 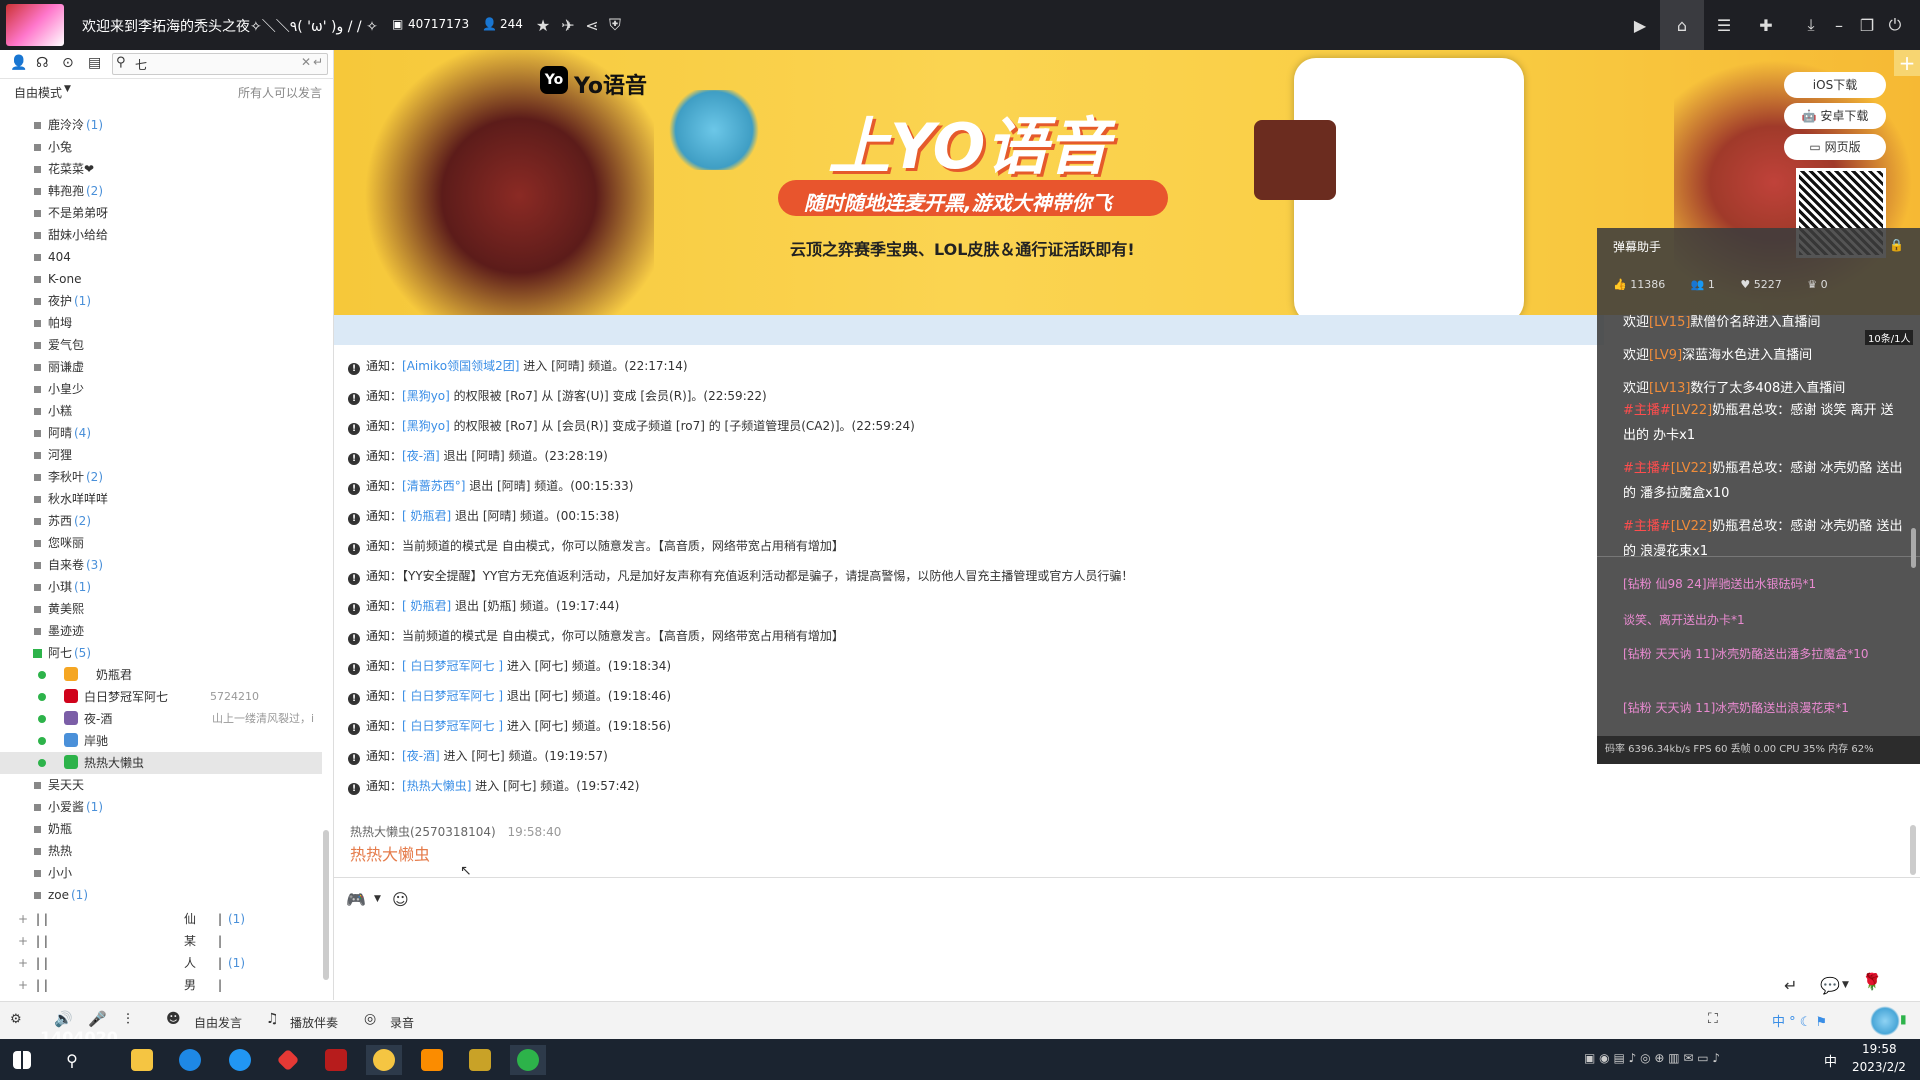 What do you see at coordinates (1724, 25) in the screenshot?
I see `list-icon: ☰` at bounding box center [1724, 25].